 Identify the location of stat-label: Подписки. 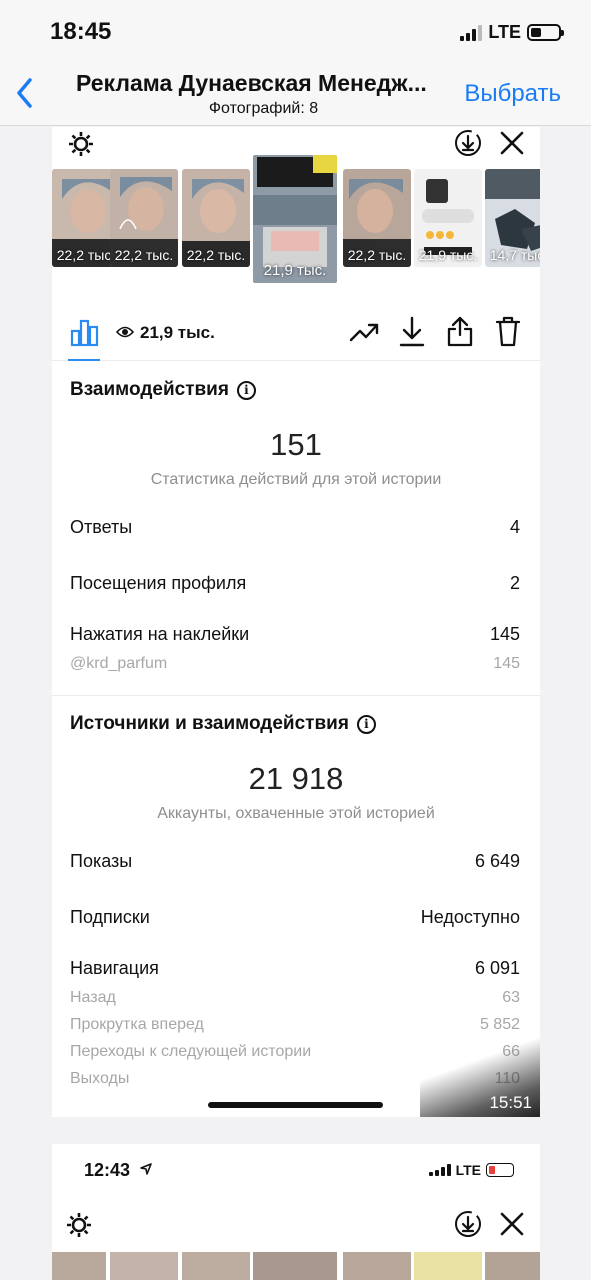
(110, 917).